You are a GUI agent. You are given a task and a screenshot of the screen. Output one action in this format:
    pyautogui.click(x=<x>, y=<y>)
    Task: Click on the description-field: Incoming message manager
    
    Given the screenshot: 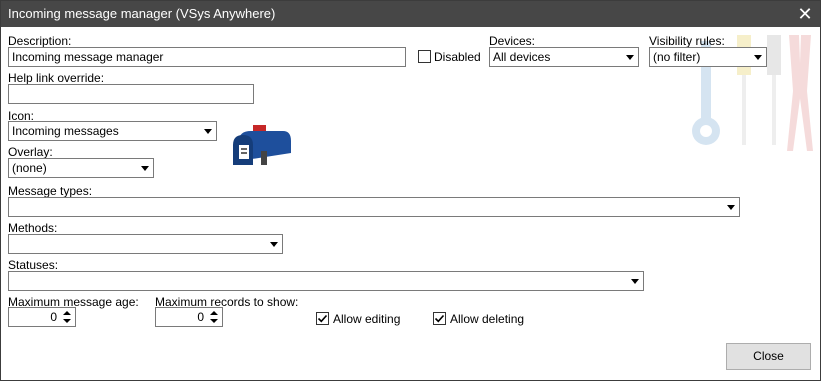 What is the action you would take?
    pyautogui.click(x=207, y=57)
    